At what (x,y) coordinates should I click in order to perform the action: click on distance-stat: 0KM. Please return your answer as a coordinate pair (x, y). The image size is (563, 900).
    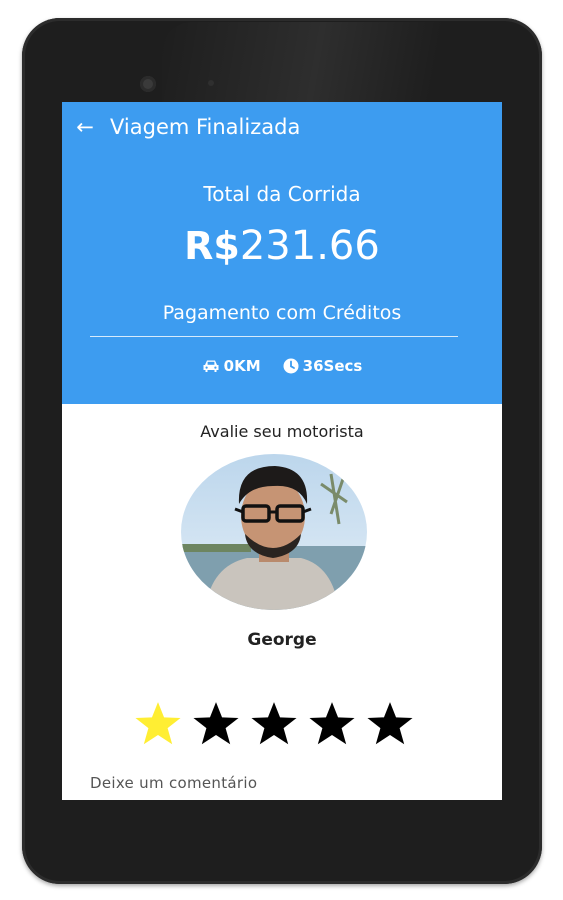
    Looking at the image, I should click on (231, 366).